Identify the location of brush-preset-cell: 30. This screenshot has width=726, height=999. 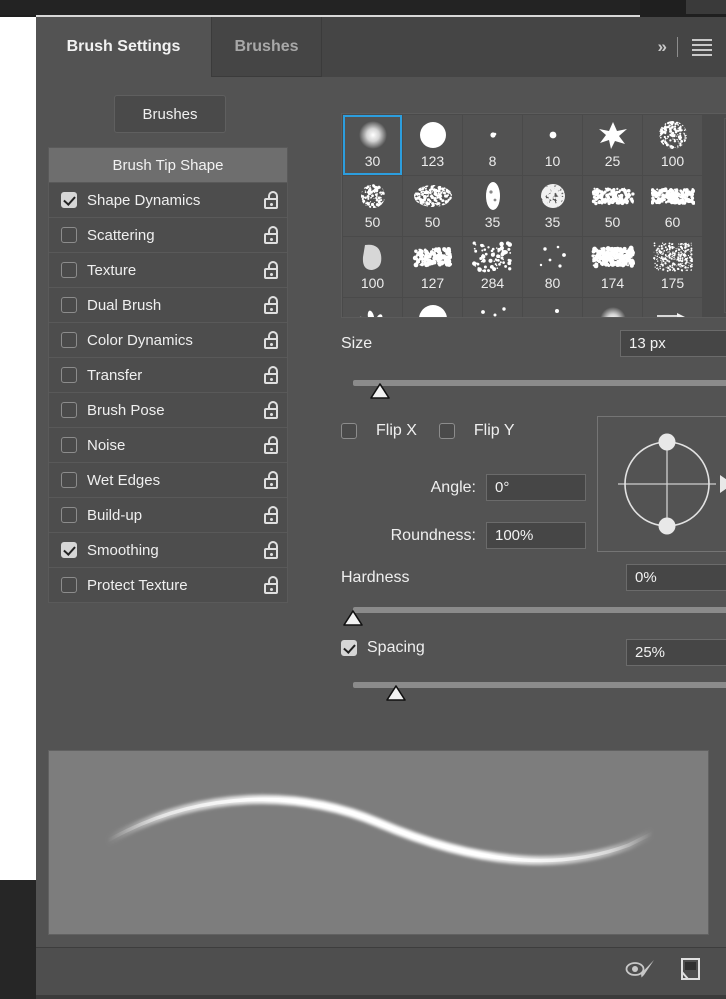
(372, 145).